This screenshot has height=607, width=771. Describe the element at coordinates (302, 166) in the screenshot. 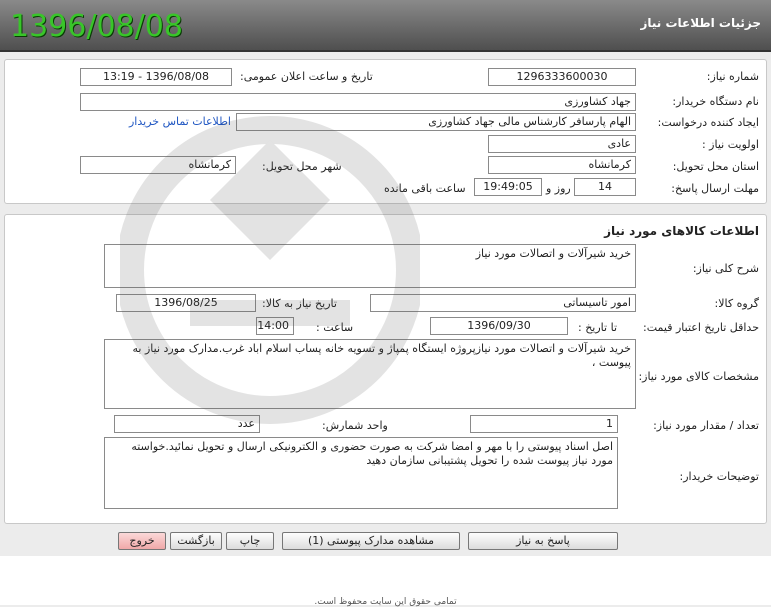

I see `city-label: شهر محل تحویل:` at that location.